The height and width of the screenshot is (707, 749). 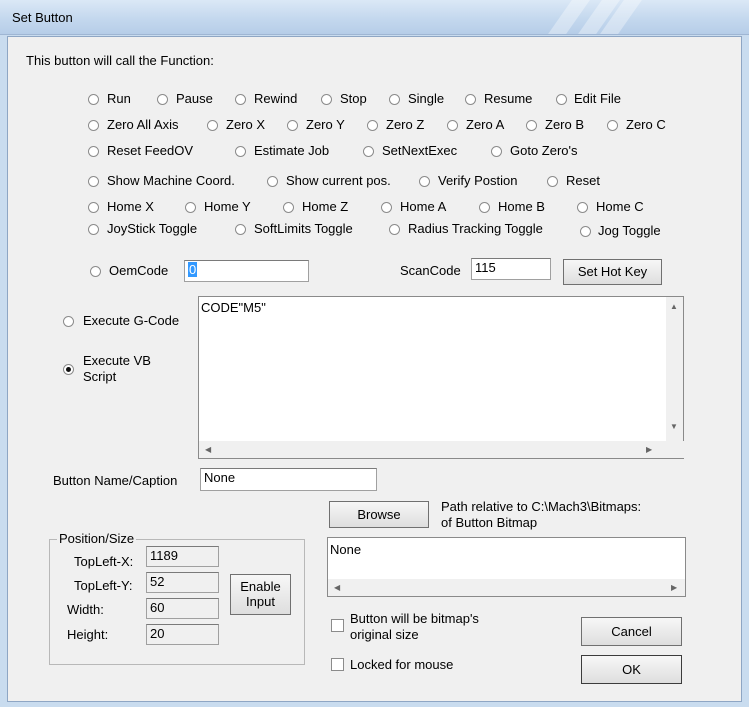 I want to click on enable-input-line1: Enable, so click(x=260, y=586).